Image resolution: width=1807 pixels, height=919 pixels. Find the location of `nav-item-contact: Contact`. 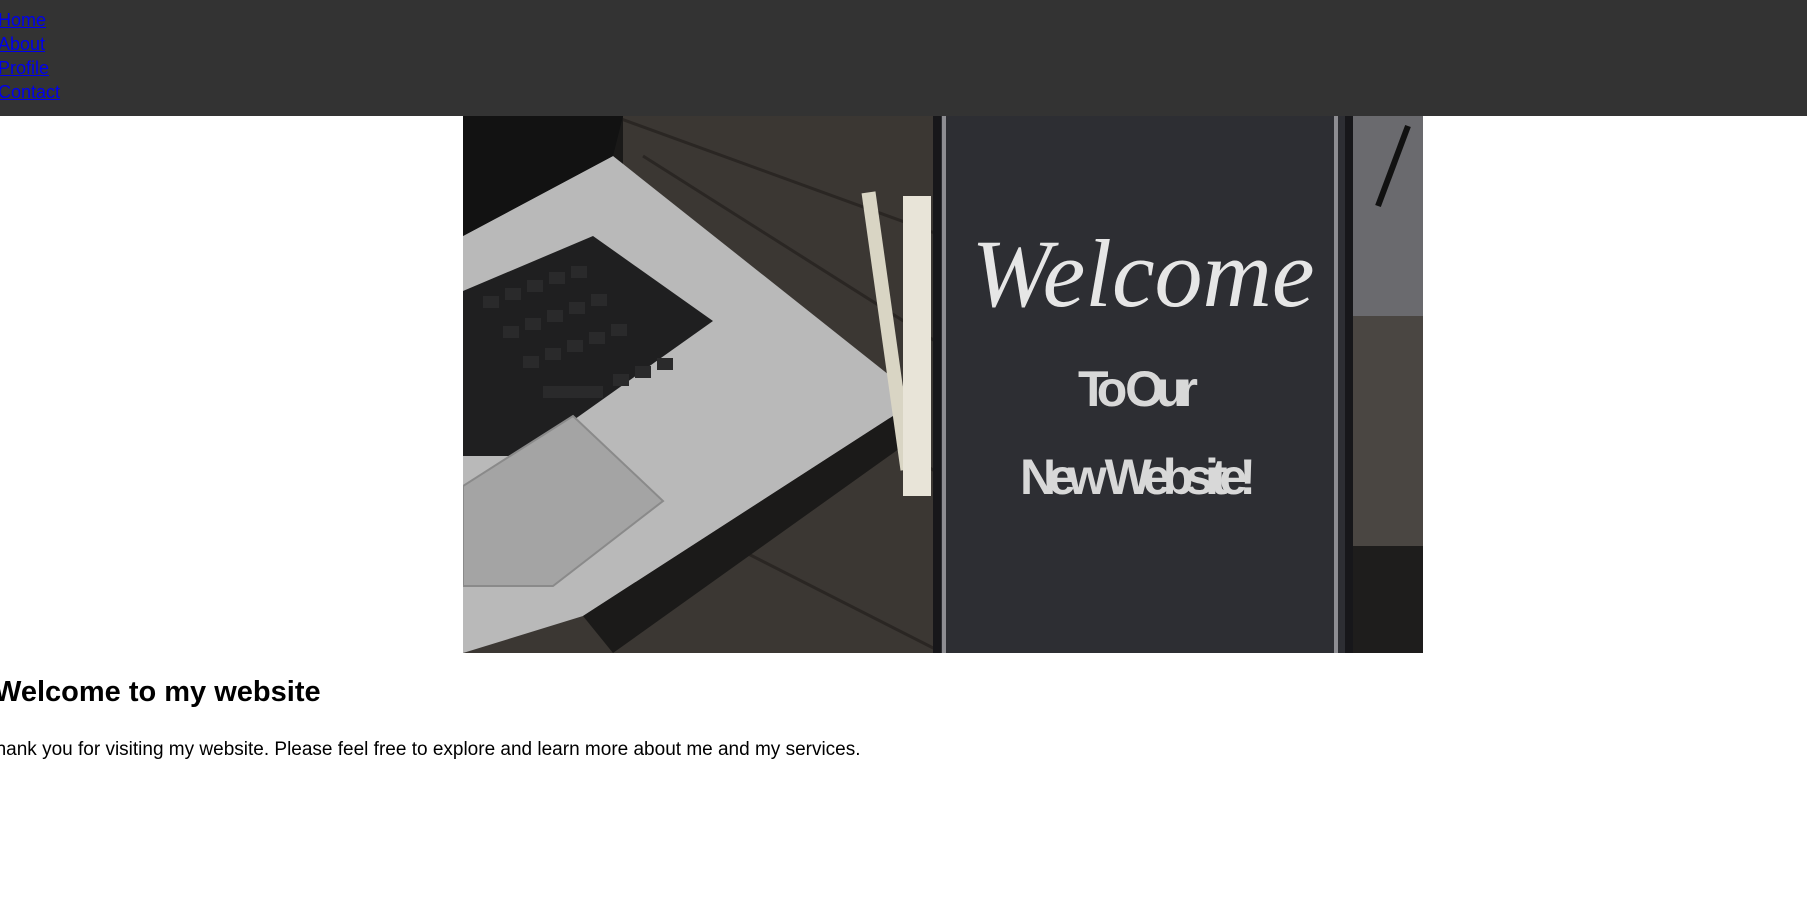

nav-item-contact: Contact is located at coordinates (903, 92).